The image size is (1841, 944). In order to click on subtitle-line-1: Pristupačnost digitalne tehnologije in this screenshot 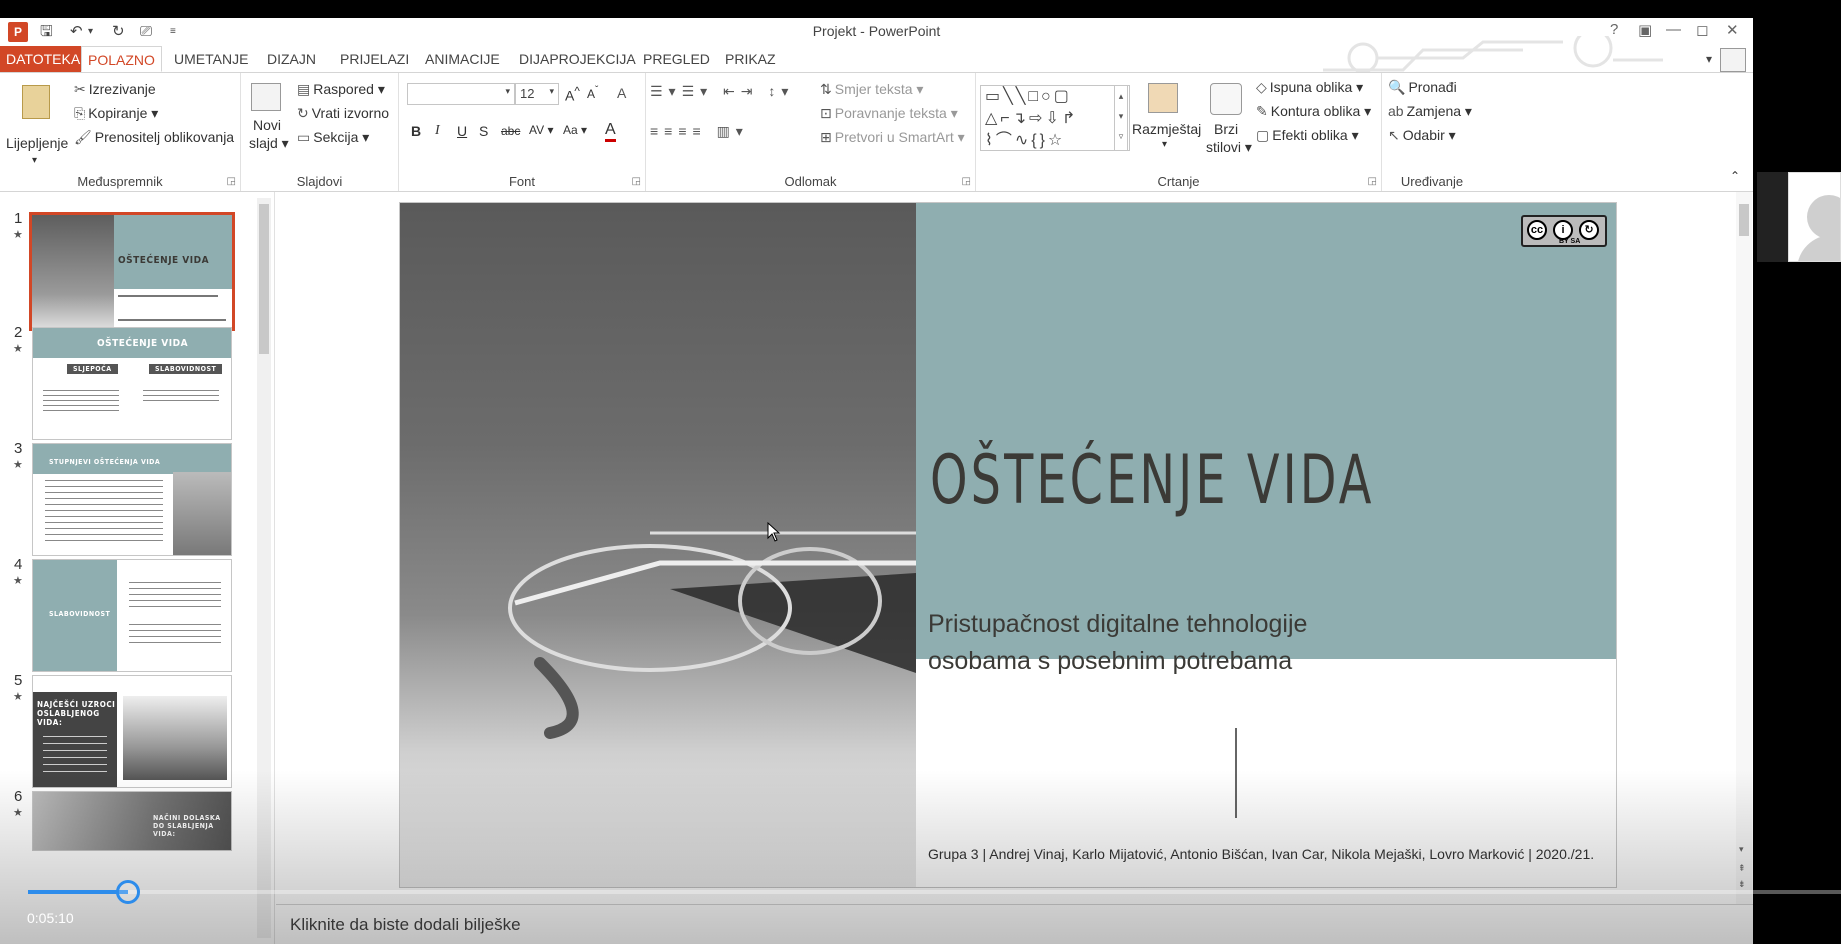, I will do `click(1118, 624)`.